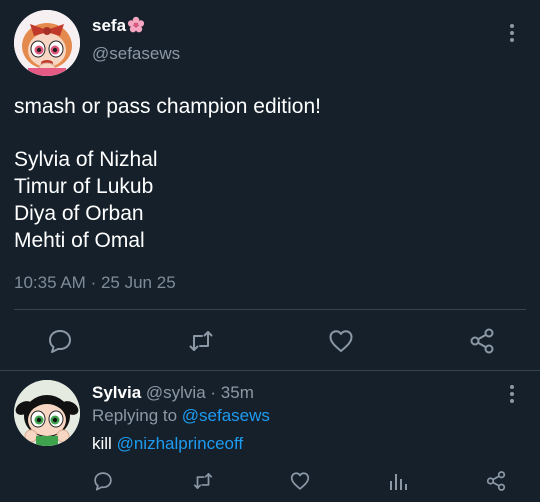 The width and height of the screenshot is (540, 502). I want to click on reply-text: kill @nizhalprinceoff, so click(167, 444).